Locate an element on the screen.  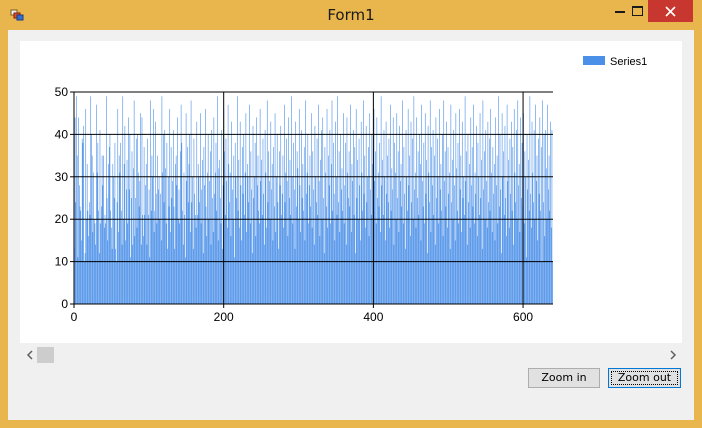
horizontal-scrollbar is located at coordinates (351, 355).